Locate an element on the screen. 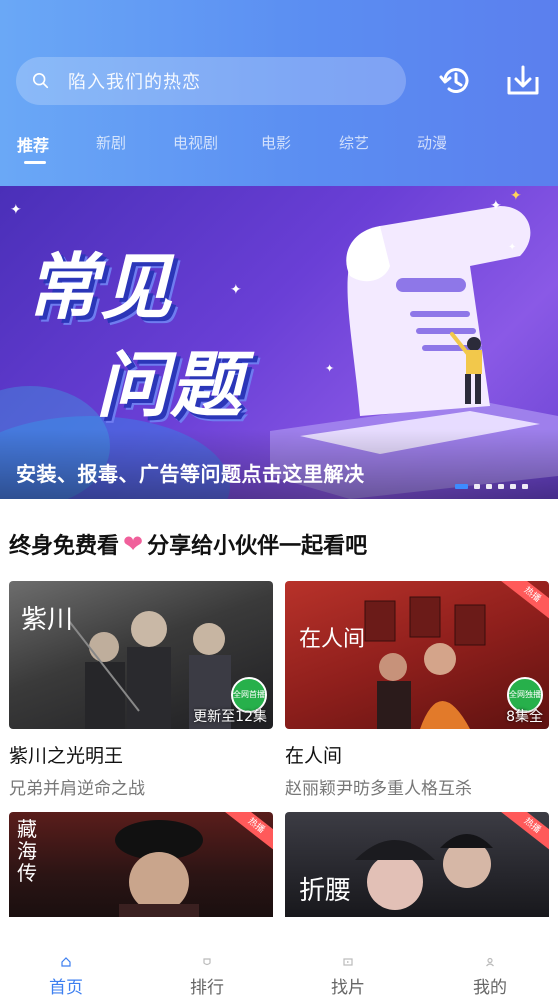 The height and width of the screenshot is (997, 558). video-title: 在人间 is located at coordinates (314, 756).